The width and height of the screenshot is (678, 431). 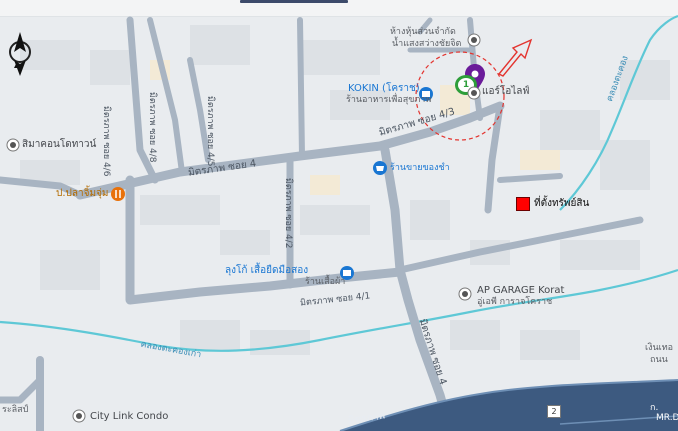 What do you see at coordinates (82, 193) in the screenshot?
I see `place-label: ป.ปลาจิ้มจุ่ม` at bounding box center [82, 193].